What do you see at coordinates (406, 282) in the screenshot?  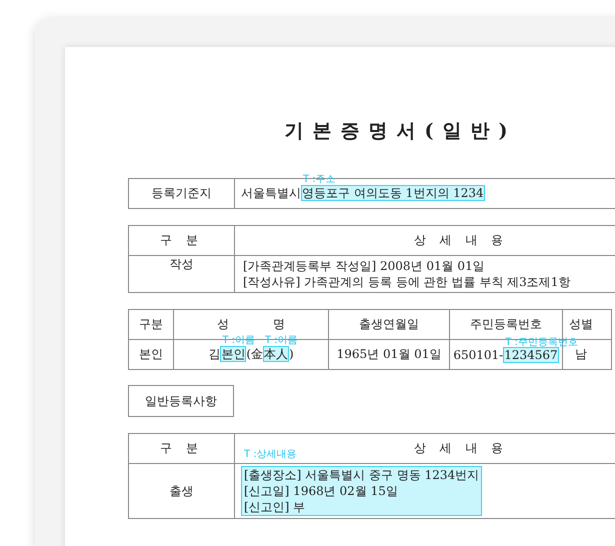 I see `detail-line: [작성사유] 가족관계의 등록 등에 관한 법률 부칙 제3조제1항` at bounding box center [406, 282].